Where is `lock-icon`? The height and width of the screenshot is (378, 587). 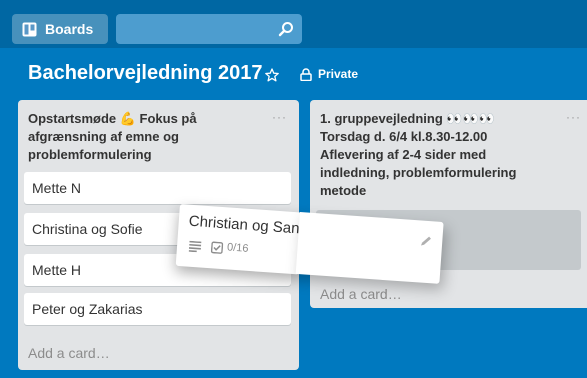
lock-icon is located at coordinates (306, 74).